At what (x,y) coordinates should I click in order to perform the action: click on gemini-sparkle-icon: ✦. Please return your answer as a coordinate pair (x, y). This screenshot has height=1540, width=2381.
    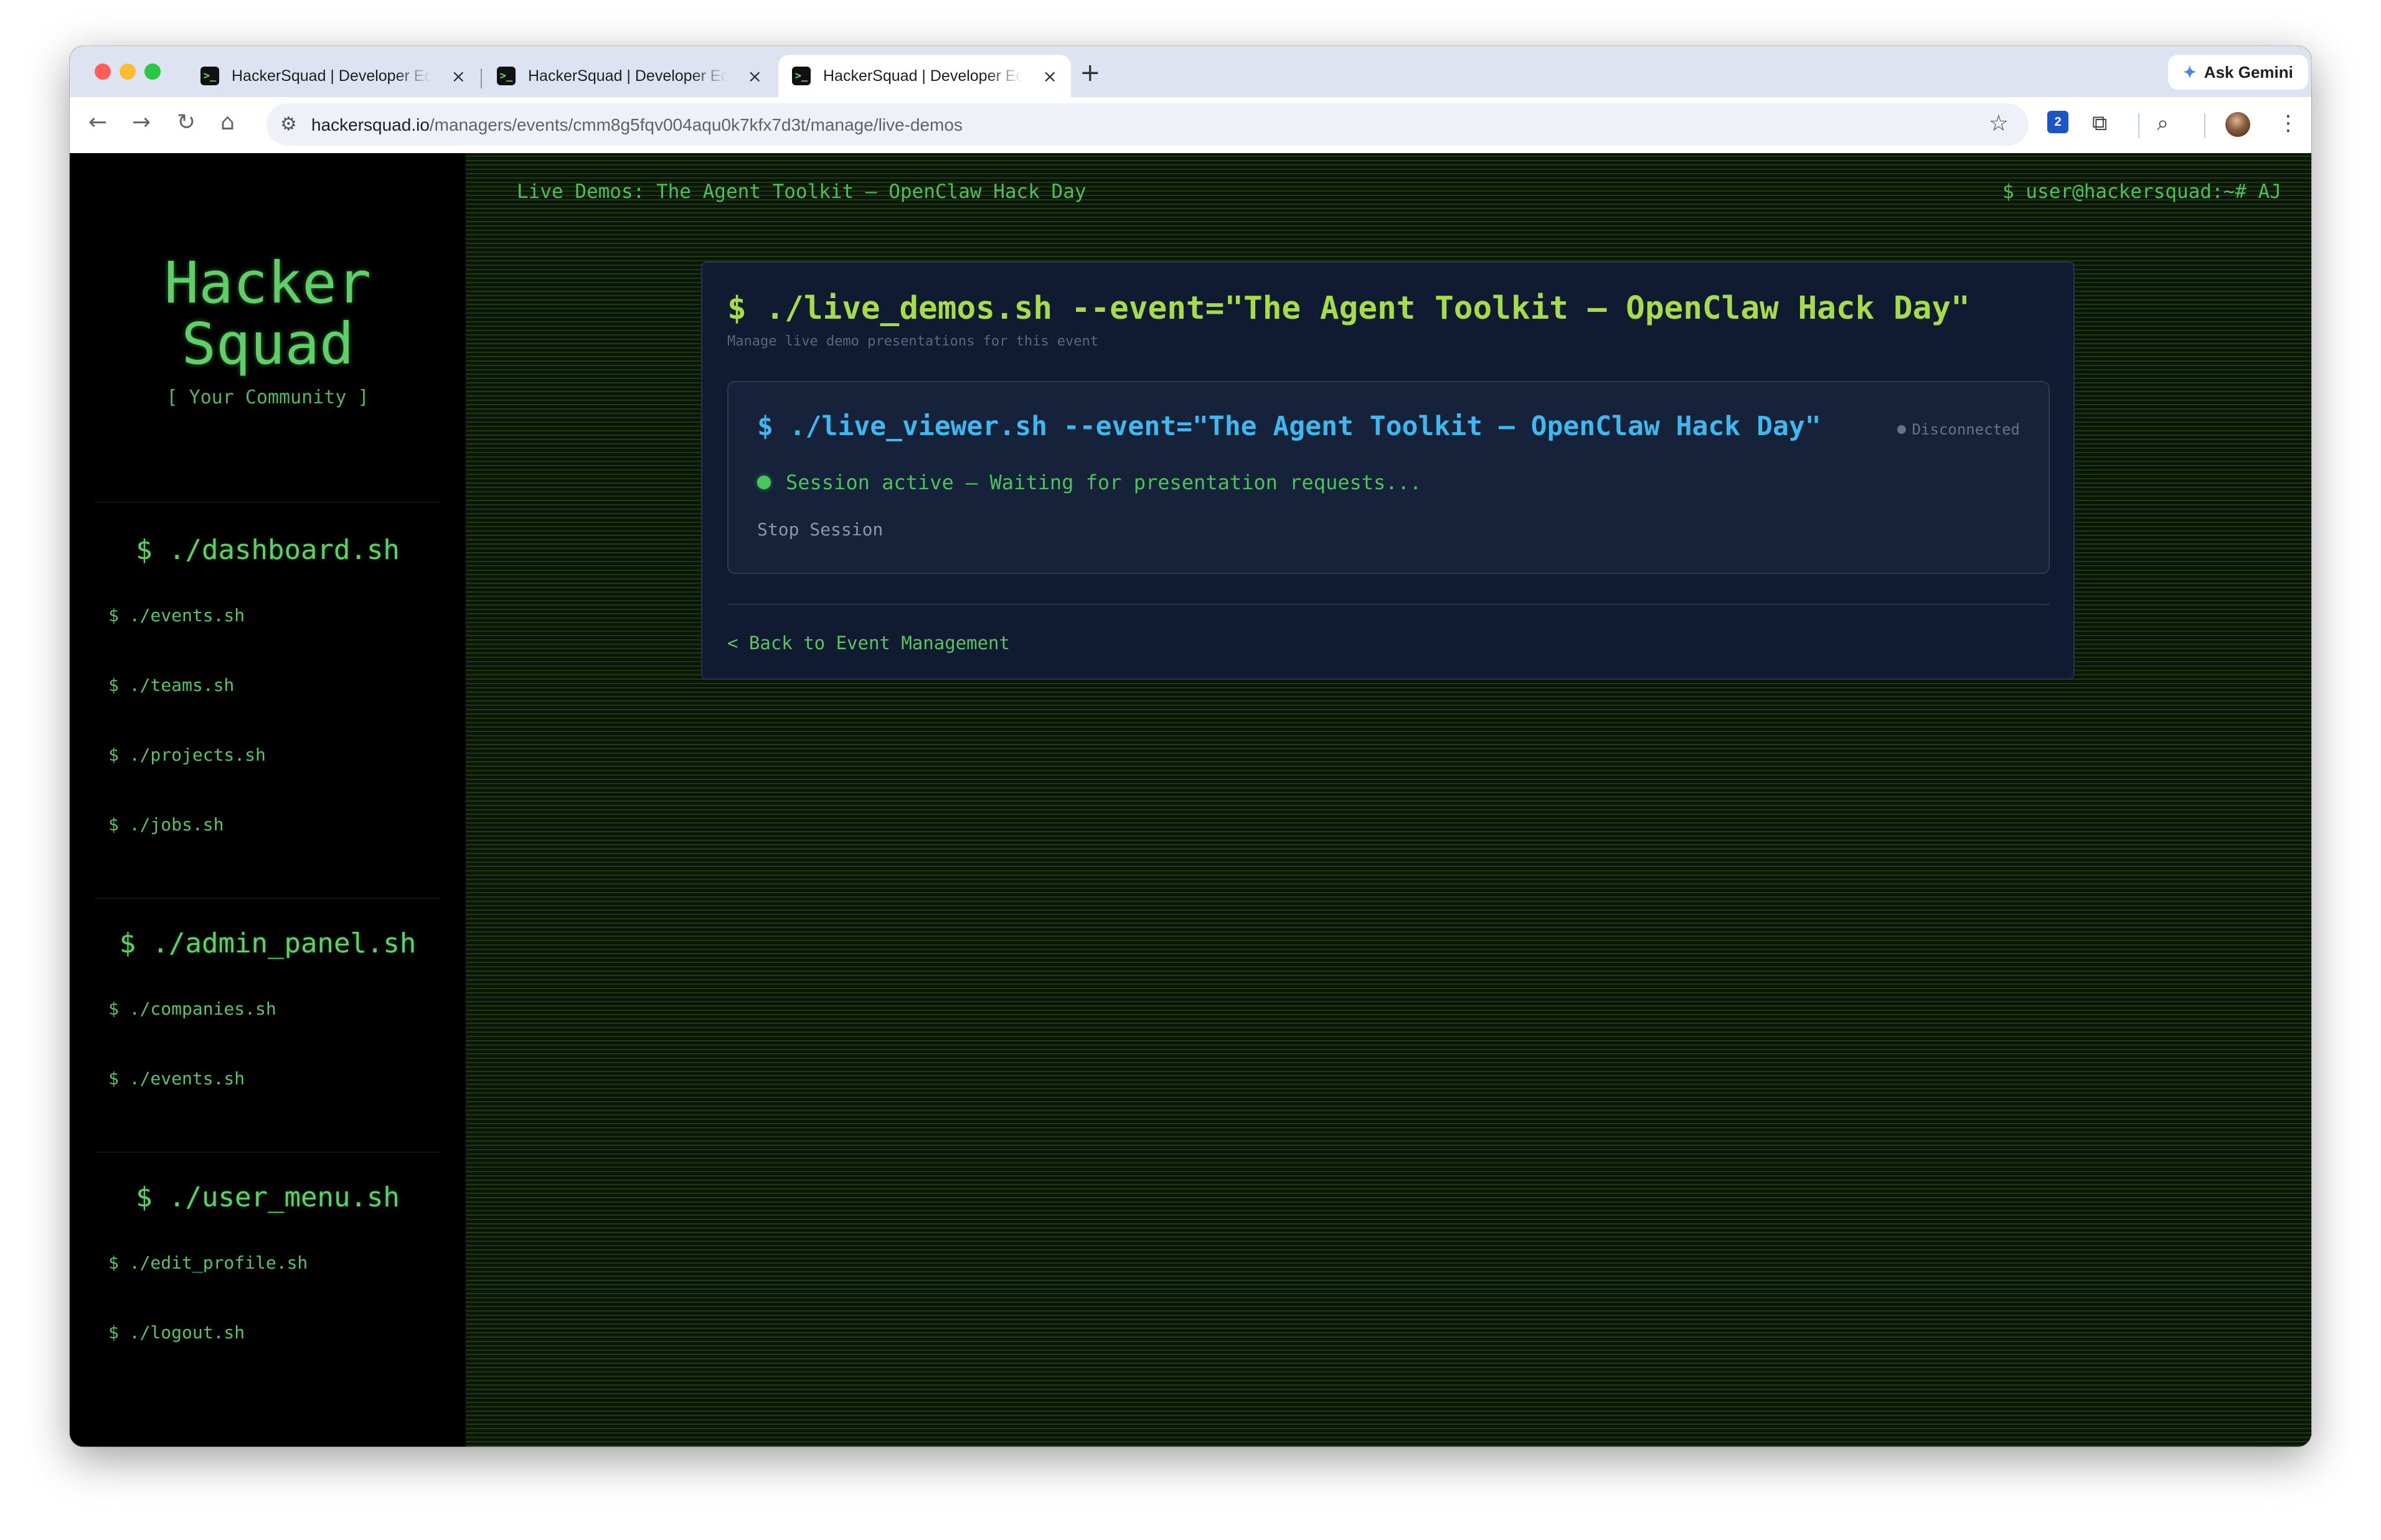
    Looking at the image, I should click on (2190, 72).